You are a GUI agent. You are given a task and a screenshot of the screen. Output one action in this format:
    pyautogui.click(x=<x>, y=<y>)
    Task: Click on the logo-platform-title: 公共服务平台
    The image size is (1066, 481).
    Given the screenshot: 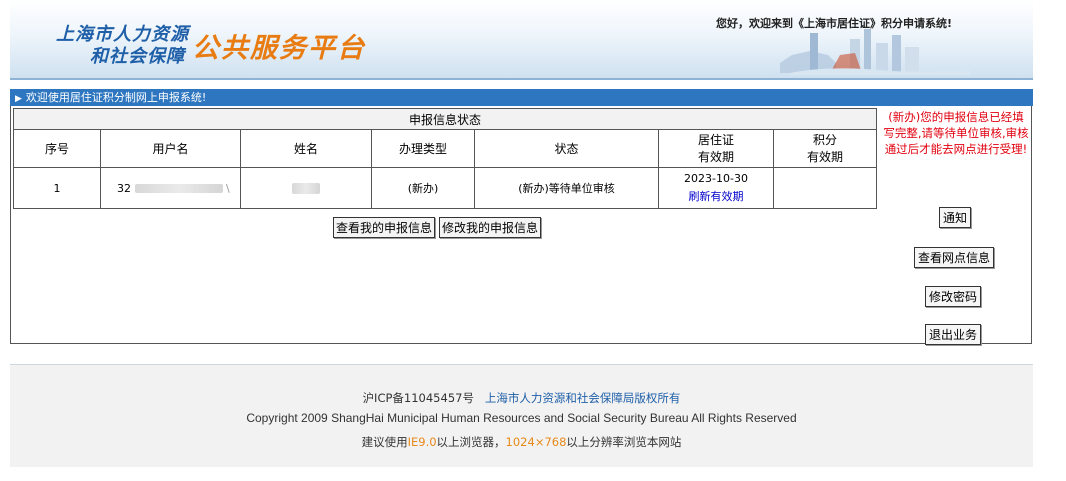 What is the action you would take?
    pyautogui.click(x=279, y=48)
    